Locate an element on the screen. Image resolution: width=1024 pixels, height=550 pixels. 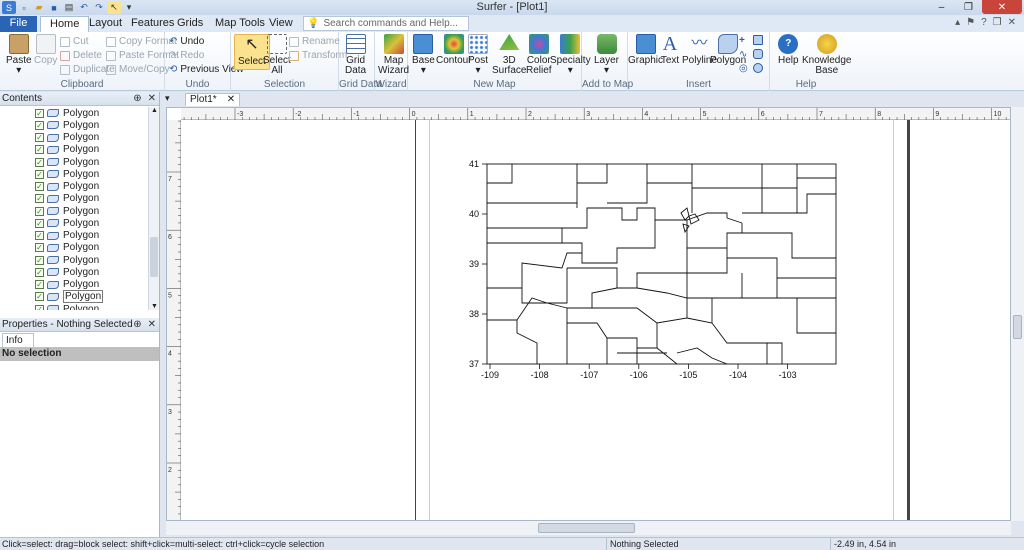
flag-icon: ⚑ is located at coordinates (970, 22).